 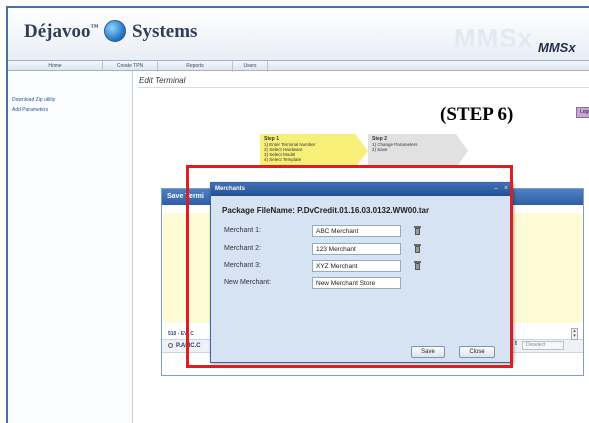 What do you see at coordinates (494, 38) in the screenshot?
I see `header-watermark: MMSx` at bounding box center [494, 38].